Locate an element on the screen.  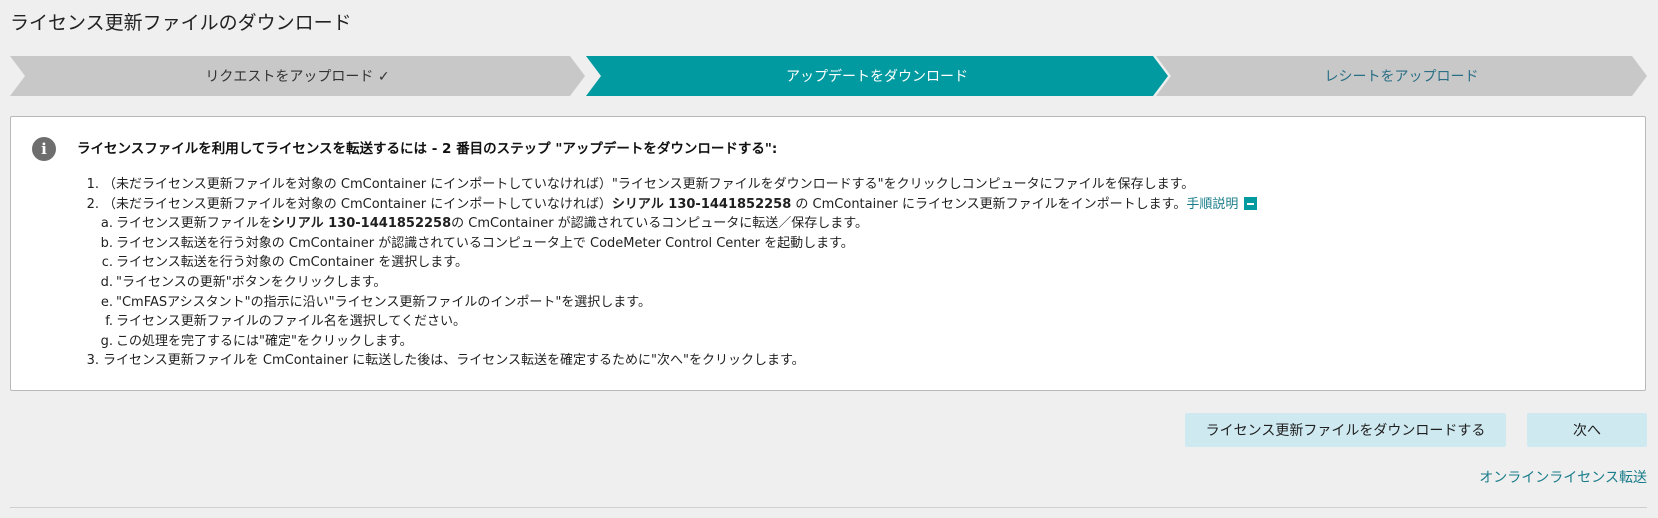
step-label: レシートをアップロード is located at coordinates (1401, 77).